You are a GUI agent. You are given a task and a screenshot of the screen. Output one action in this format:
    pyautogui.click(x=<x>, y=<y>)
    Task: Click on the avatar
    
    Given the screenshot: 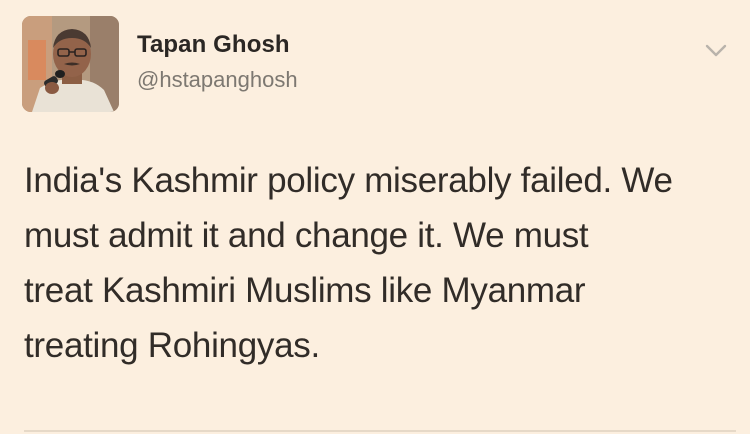 What is the action you would take?
    pyautogui.click(x=70, y=64)
    